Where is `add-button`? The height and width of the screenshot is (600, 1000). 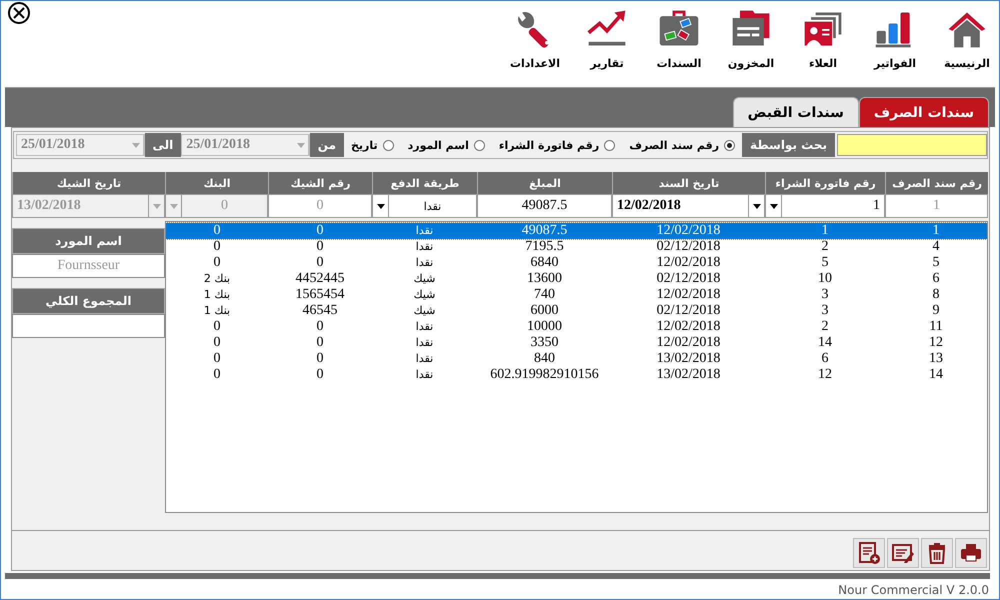
add-button is located at coordinates (869, 553).